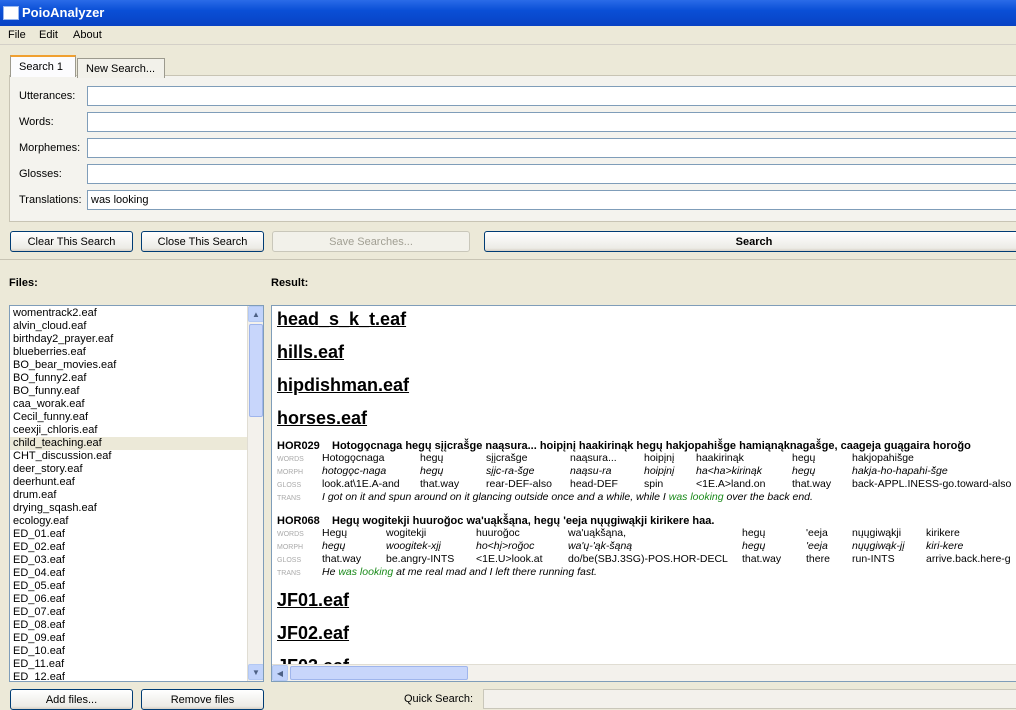 This screenshot has width=1016, height=710. I want to click on file-list-item: ED_05.eaf, so click(129, 586).